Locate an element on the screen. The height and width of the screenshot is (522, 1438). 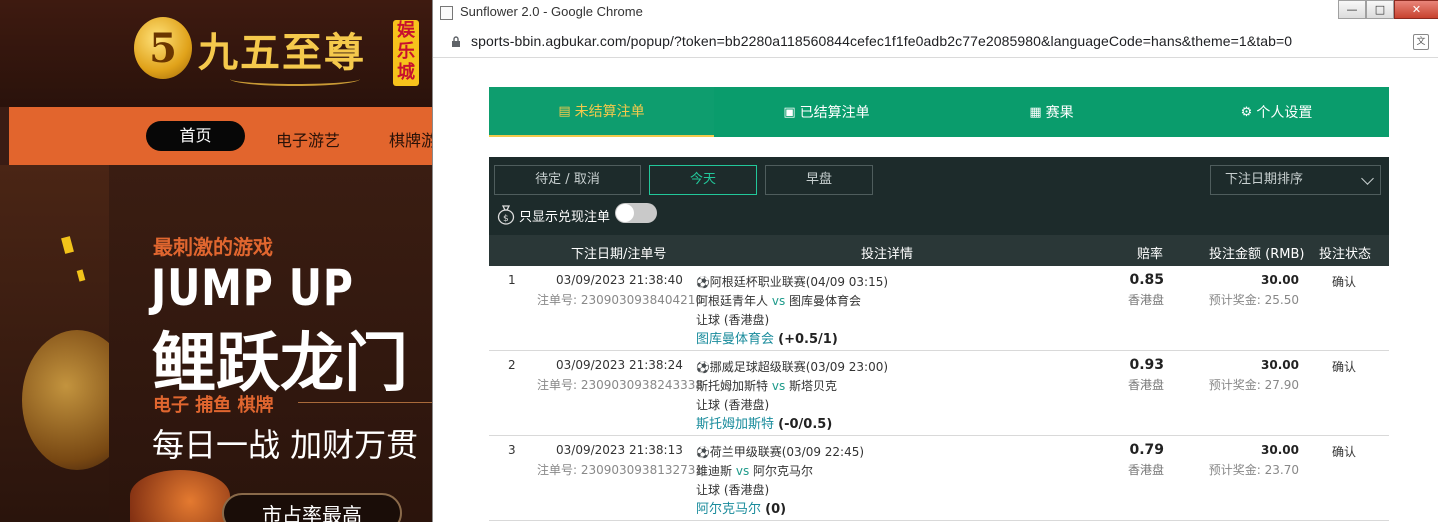
cashout-only-toggle is located at coordinates (636, 213).